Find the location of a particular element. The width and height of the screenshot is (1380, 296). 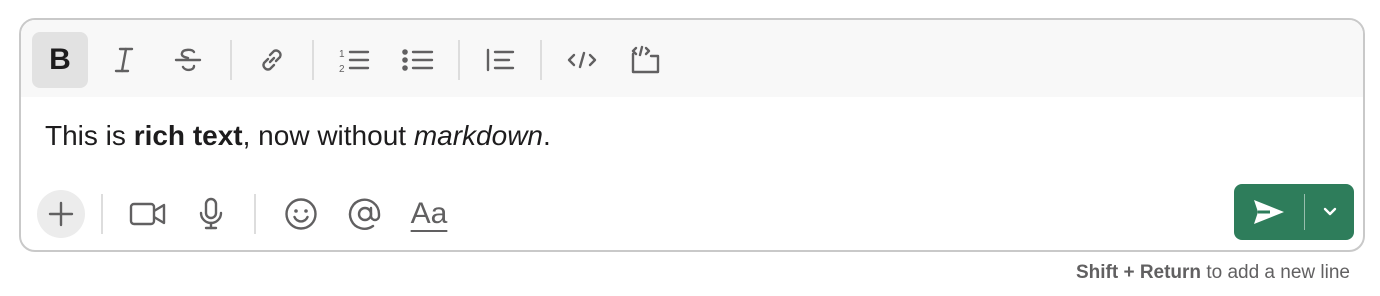

blockquote-button is located at coordinates (500, 60).